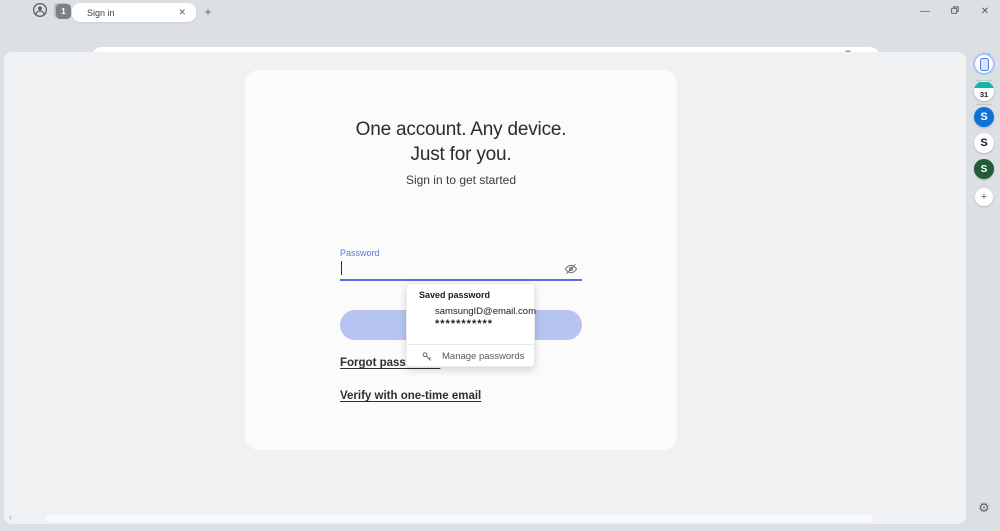 The height and width of the screenshot is (531, 1000). What do you see at coordinates (459, 518) in the screenshot?
I see `horizontal-scrollbar-thumb` at bounding box center [459, 518].